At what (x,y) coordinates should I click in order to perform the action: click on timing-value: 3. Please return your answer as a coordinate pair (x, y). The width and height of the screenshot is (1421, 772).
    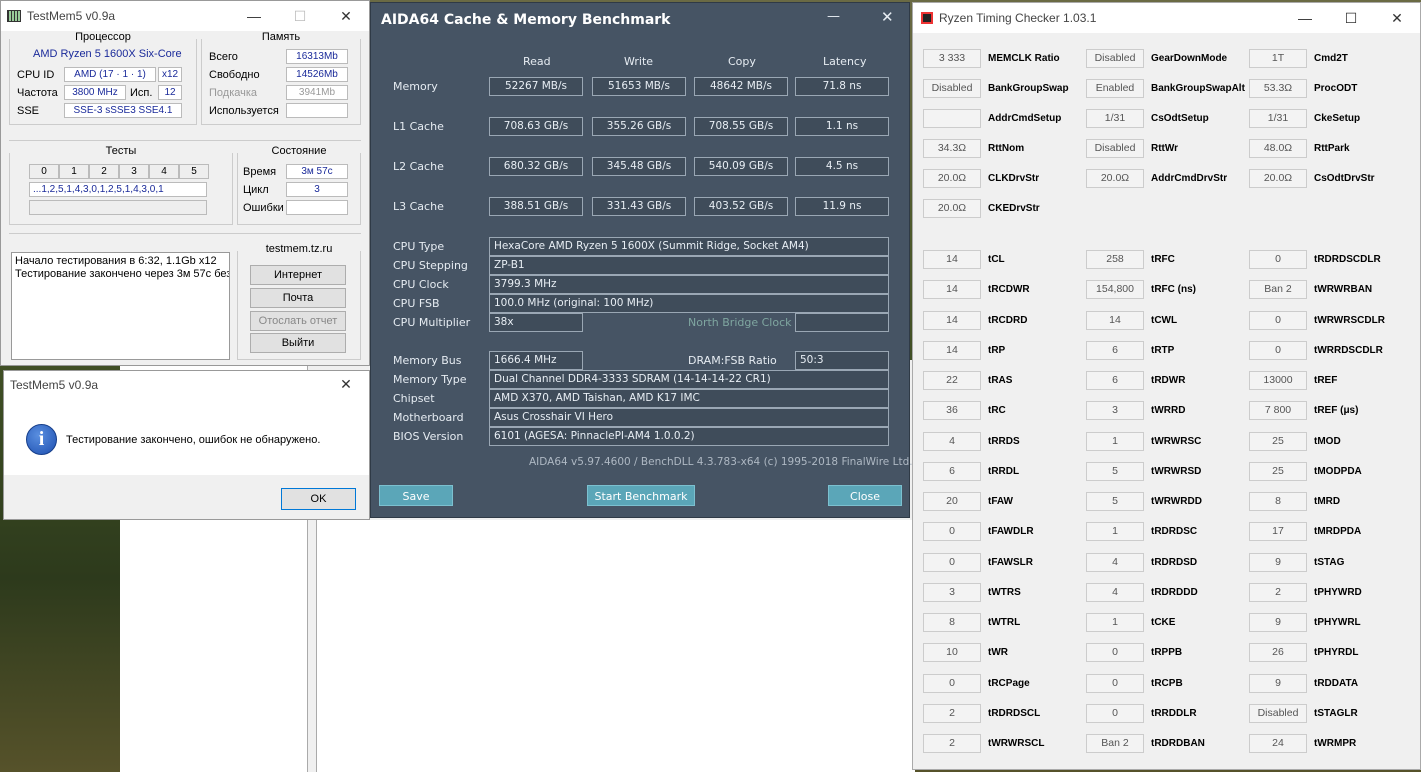
    Looking at the image, I should click on (952, 592).